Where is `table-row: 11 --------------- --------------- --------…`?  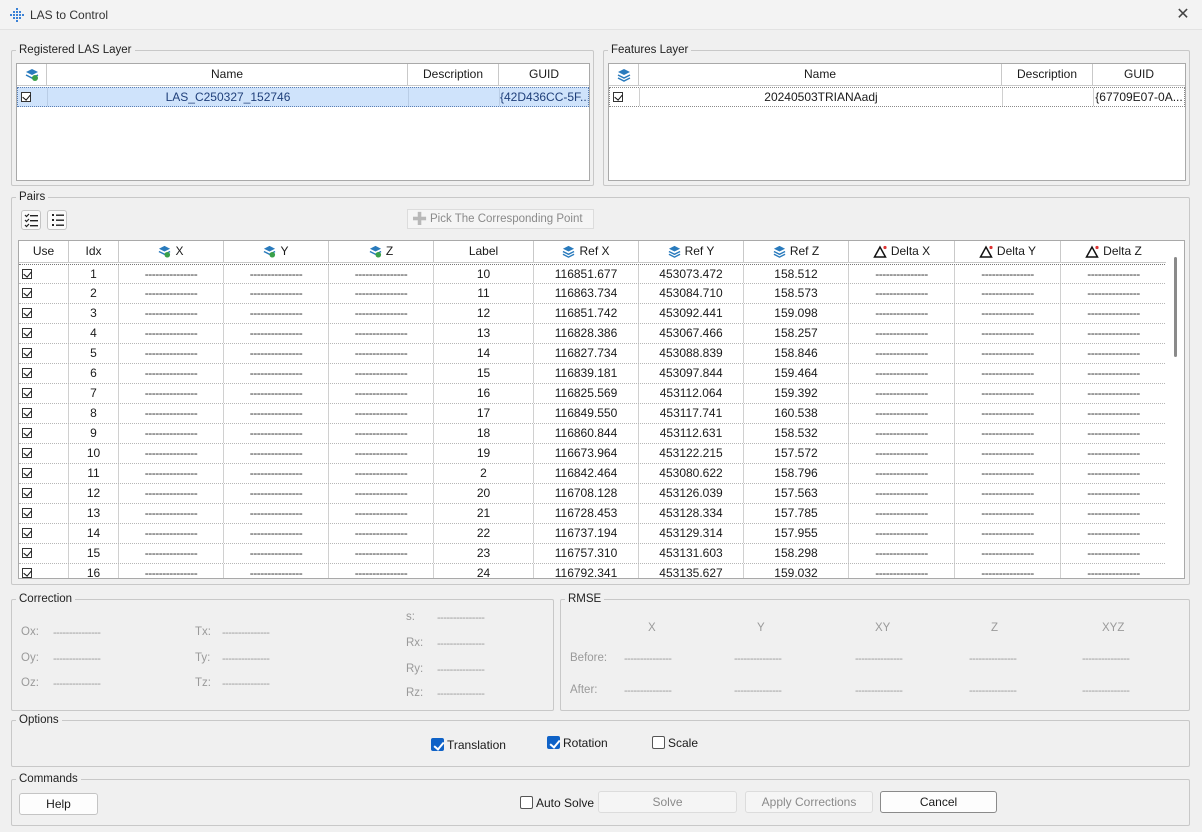
table-row: 11 --------------- --------------- --------… is located at coordinates (593, 474).